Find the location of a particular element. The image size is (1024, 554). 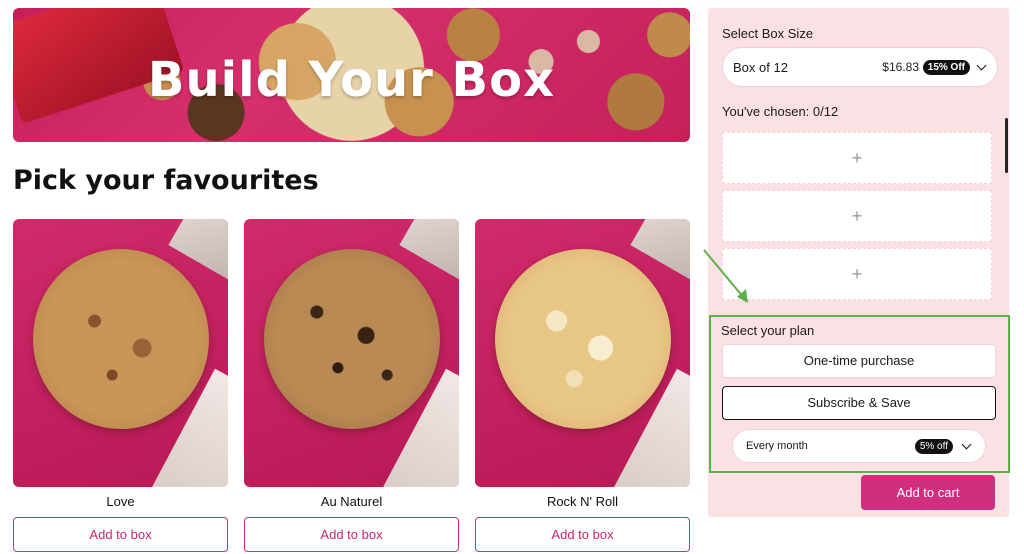

discount-badge: 15% Off is located at coordinates (946, 67).